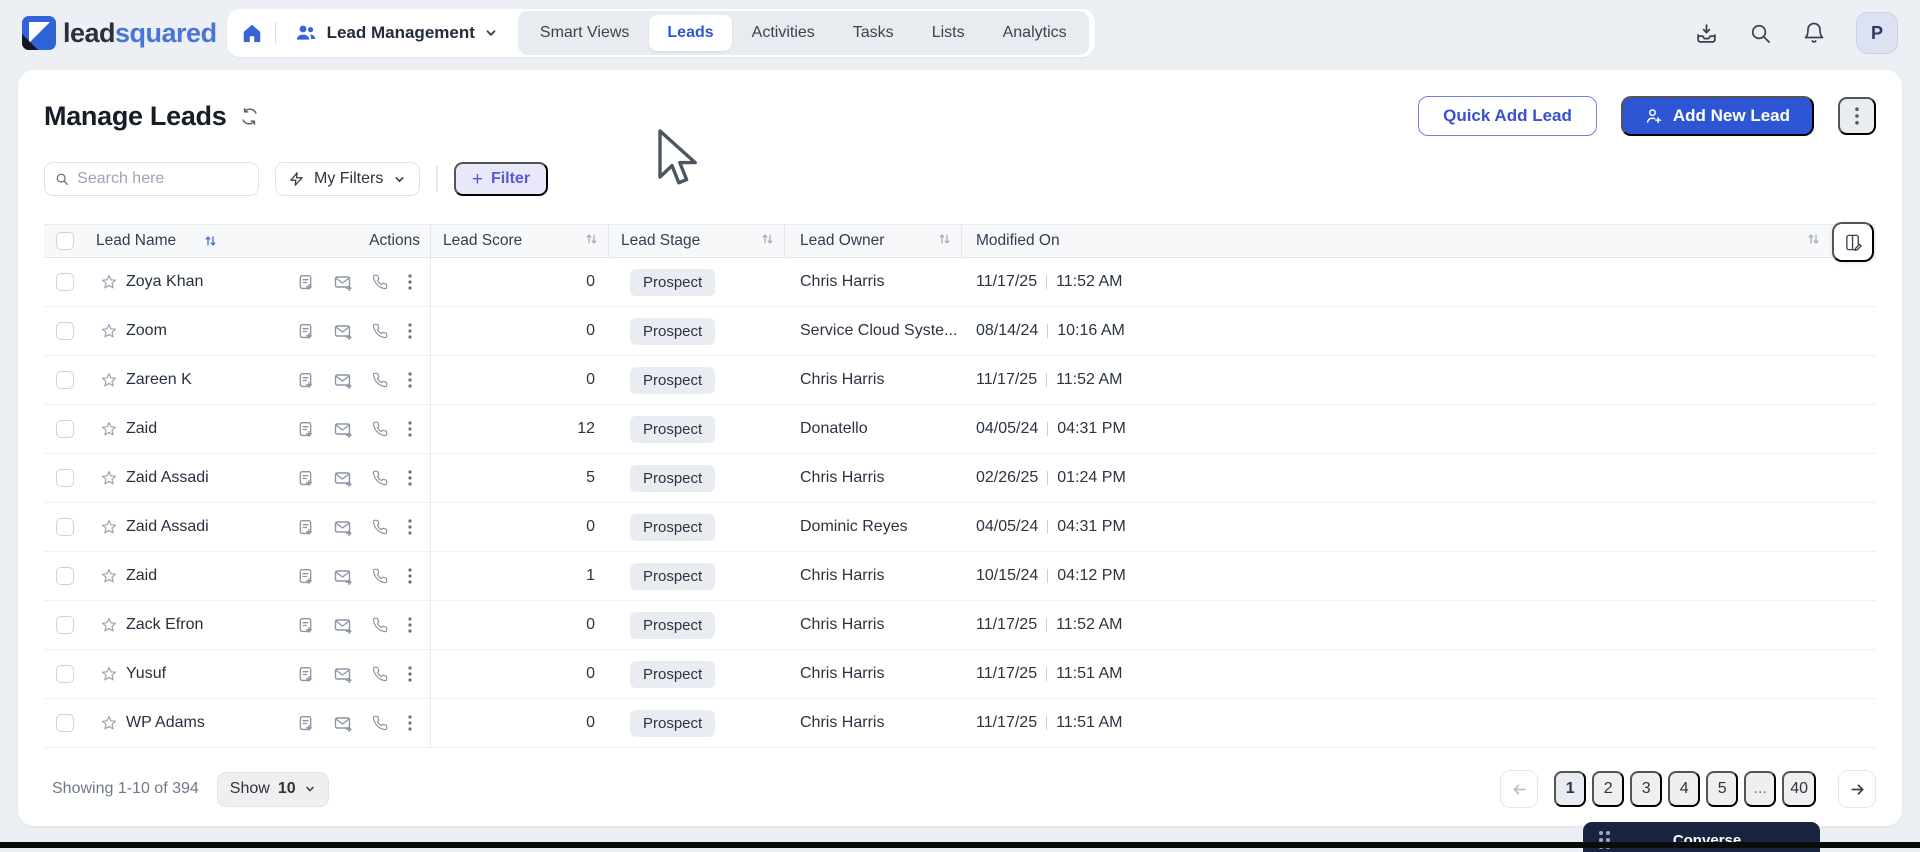  What do you see at coordinates (165, 723) in the screenshot?
I see `lead-name-link: WP Adams` at bounding box center [165, 723].